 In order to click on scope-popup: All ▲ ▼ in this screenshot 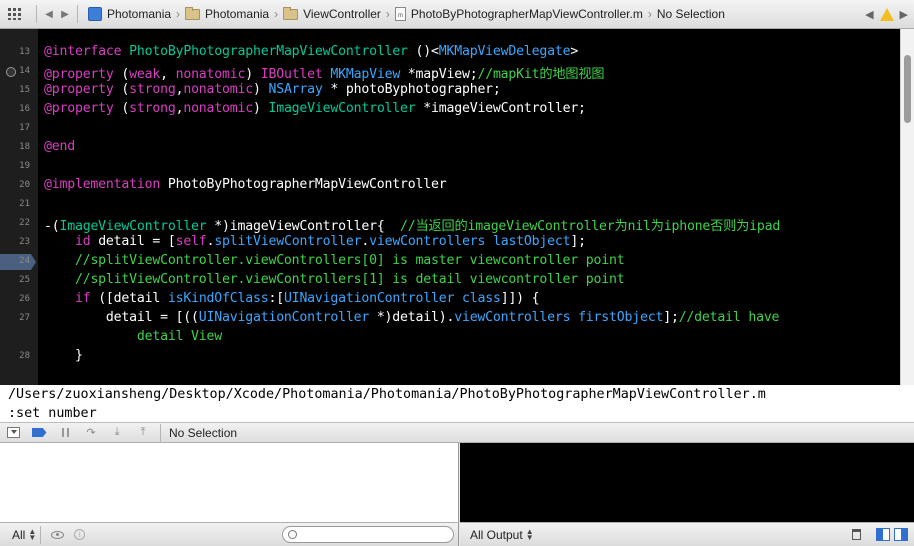, I will do `click(24, 534)`.